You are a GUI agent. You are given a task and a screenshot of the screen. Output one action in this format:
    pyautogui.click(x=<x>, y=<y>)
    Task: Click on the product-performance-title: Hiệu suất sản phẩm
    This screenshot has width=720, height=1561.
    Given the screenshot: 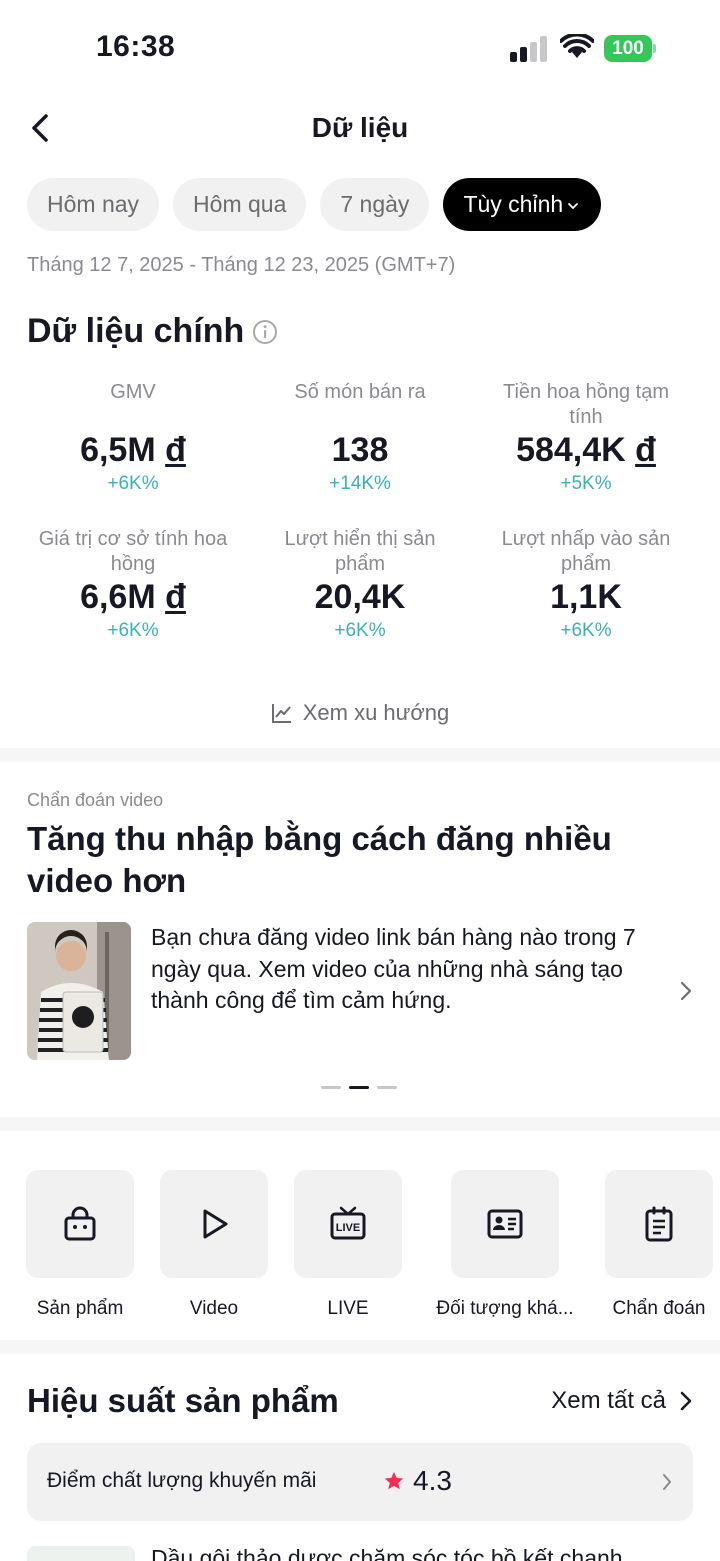 What is the action you would take?
    pyautogui.click(x=183, y=1400)
    